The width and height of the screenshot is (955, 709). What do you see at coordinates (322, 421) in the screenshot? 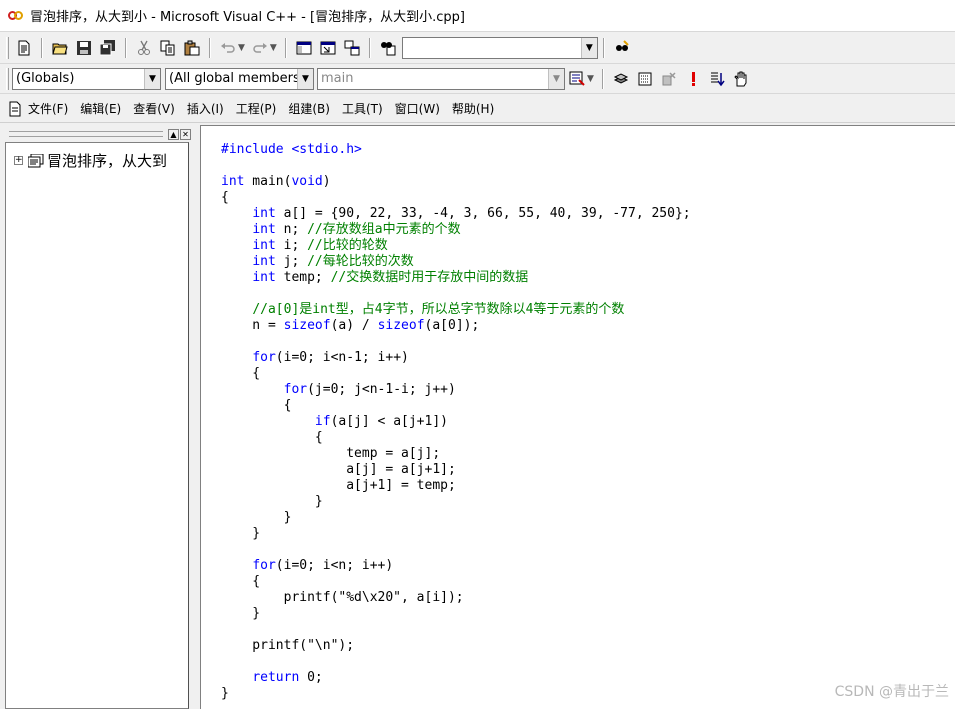
I see `code-keyword: if` at bounding box center [322, 421].